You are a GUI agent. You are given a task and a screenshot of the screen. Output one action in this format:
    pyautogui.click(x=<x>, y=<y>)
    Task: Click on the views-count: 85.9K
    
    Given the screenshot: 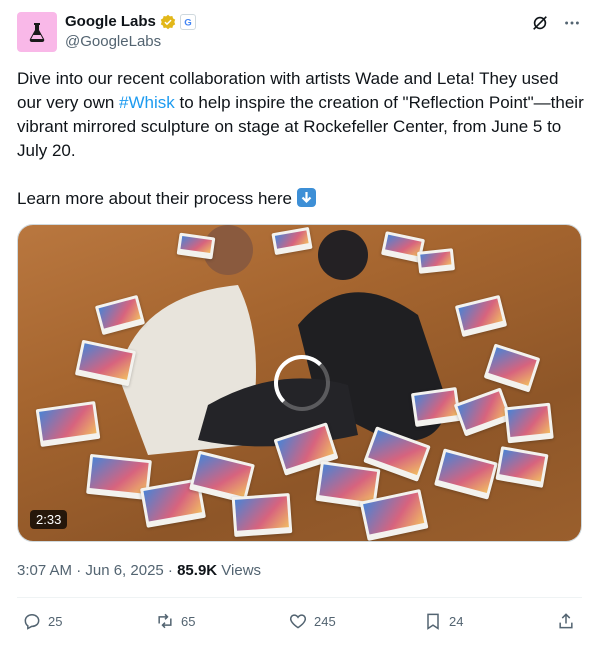 What is the action you would take?
    pyautogui.click(x=197, y=570)
    